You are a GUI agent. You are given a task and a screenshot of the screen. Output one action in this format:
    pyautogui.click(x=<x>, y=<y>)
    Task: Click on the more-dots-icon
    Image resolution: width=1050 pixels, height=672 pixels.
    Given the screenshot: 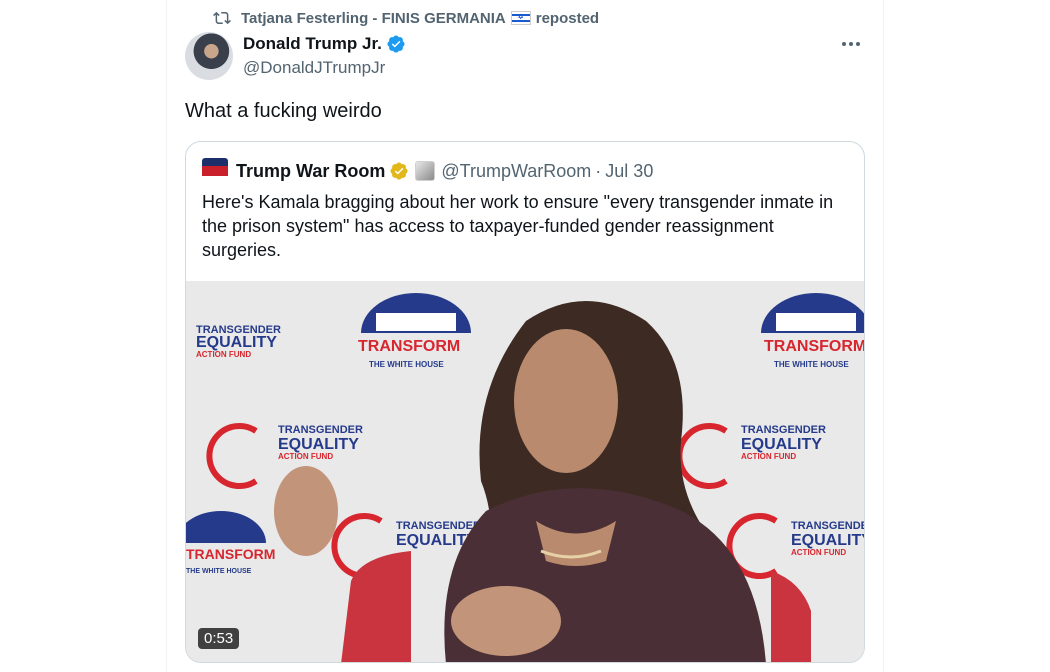 What is the action you would take?
    pyautogui.click(x=851, y=44)
    